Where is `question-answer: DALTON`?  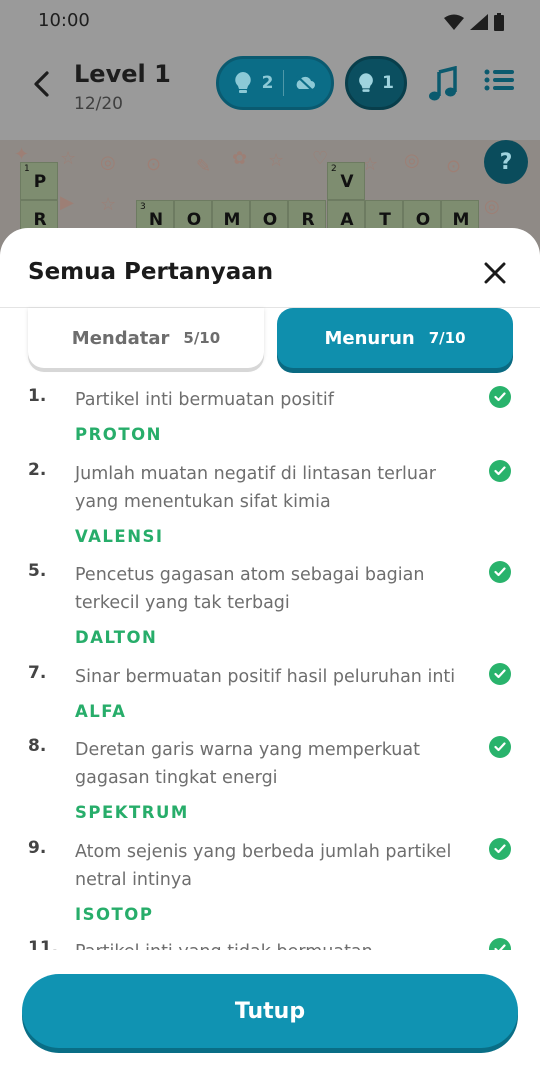 question-answer: DALTON is located at coordinates (116, 637).